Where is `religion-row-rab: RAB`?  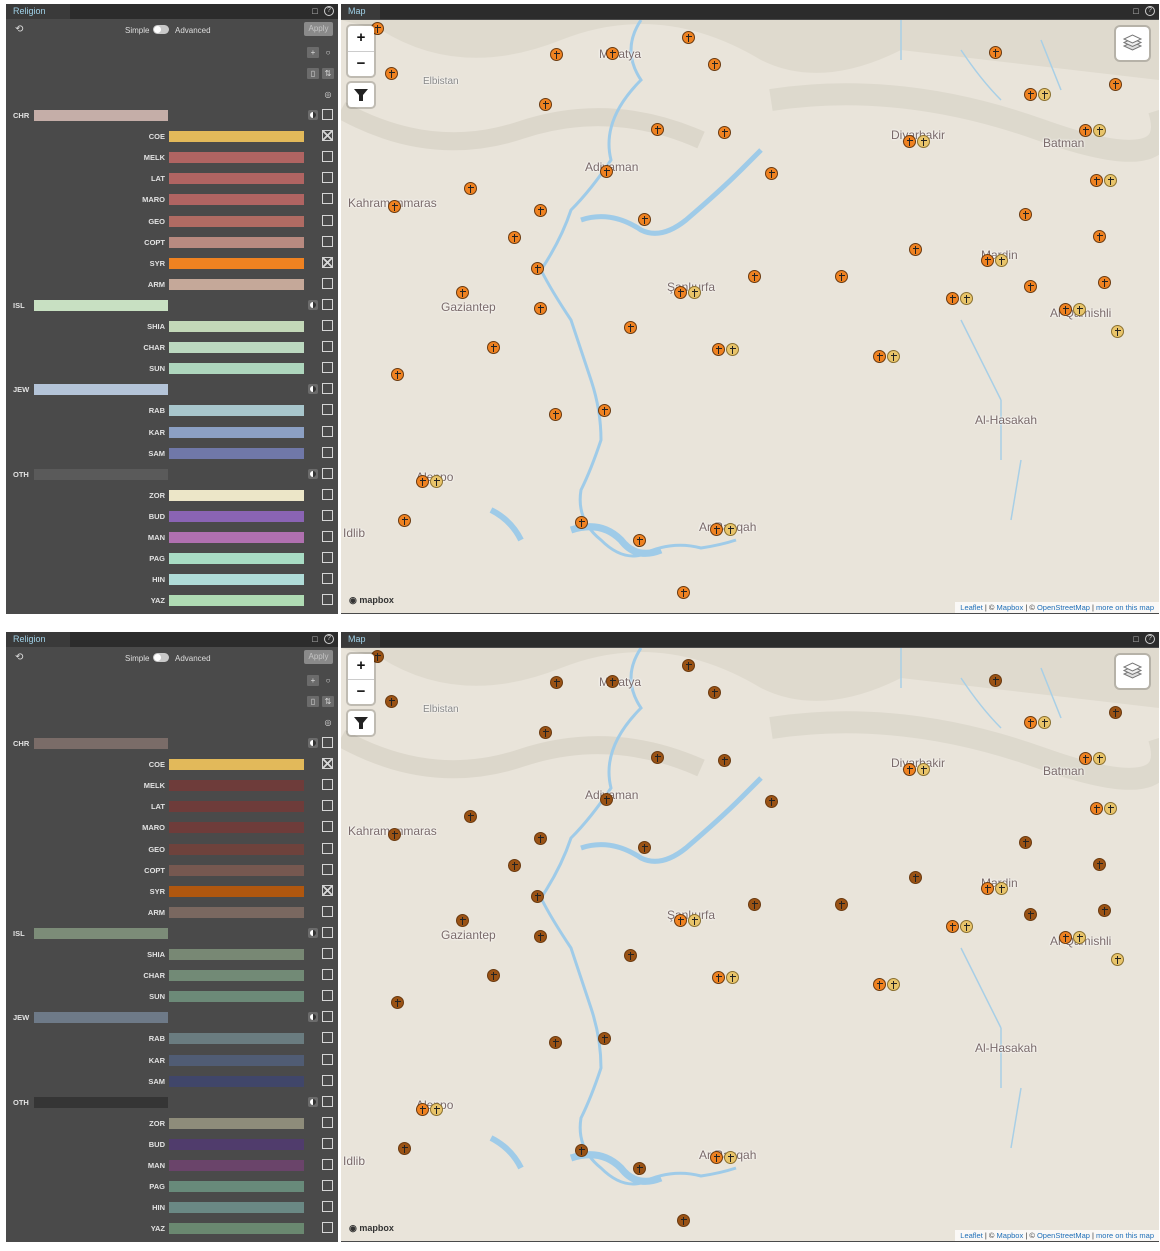 religion-row-rab: RAB is located at coordinates (172, 410).